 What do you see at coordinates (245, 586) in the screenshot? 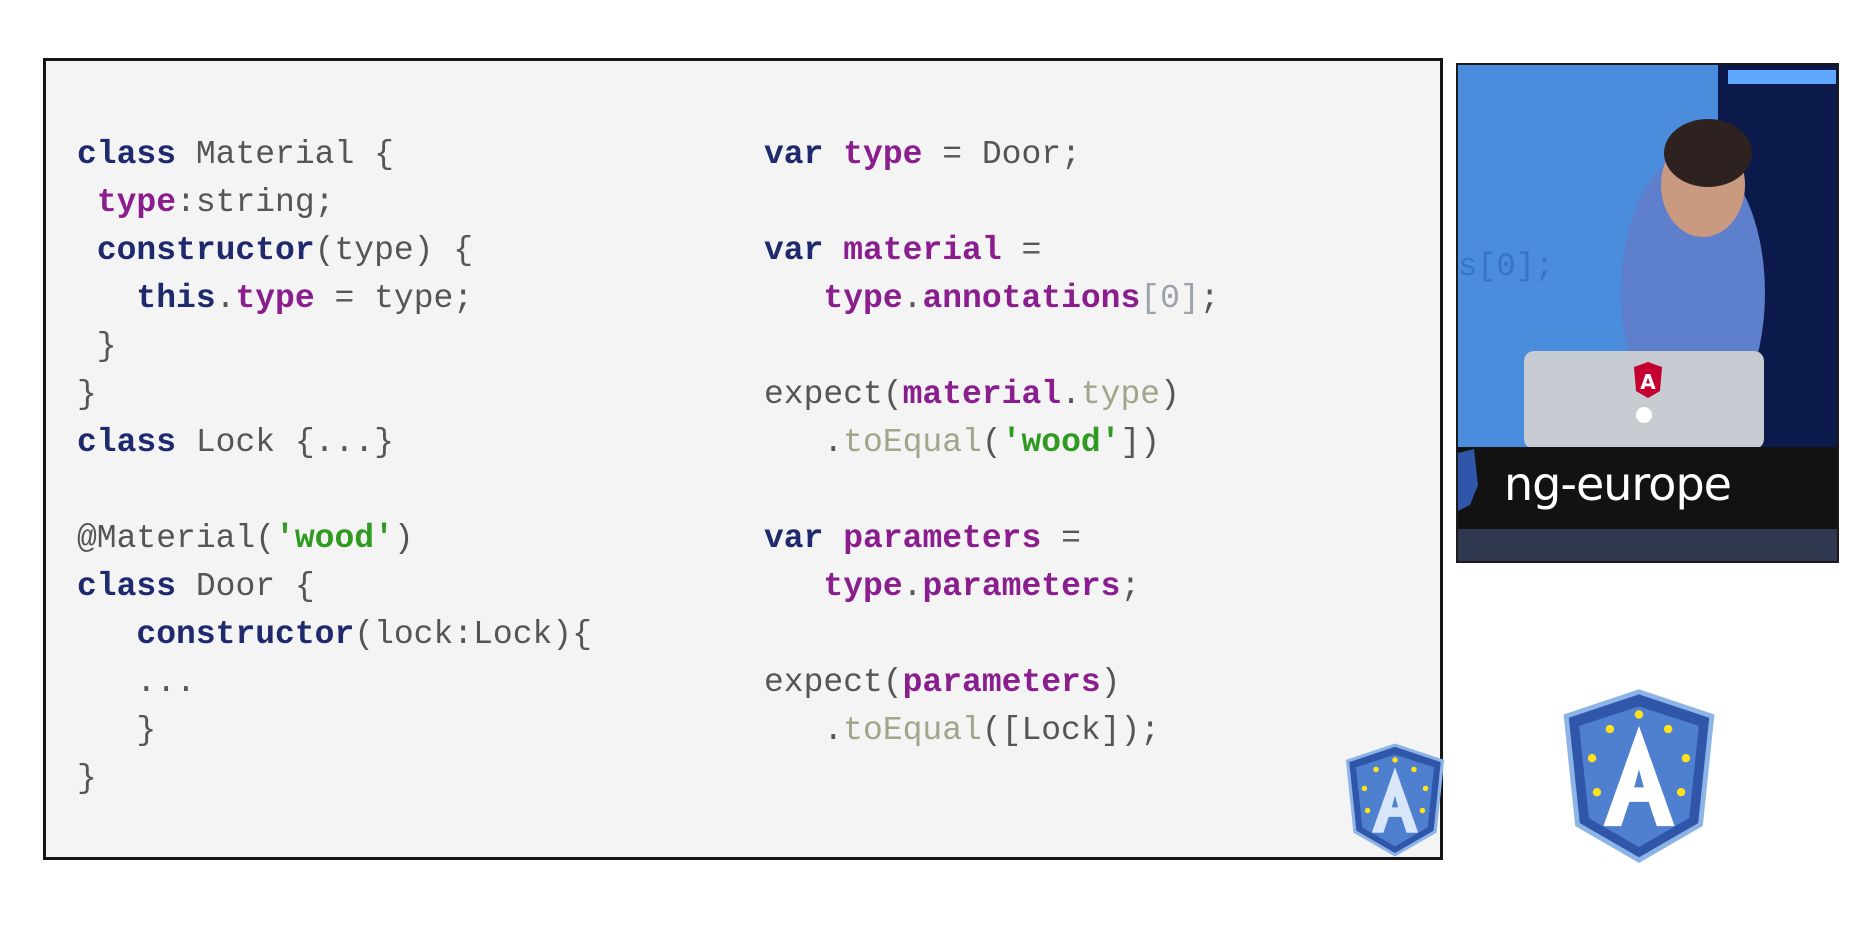
I see `code-token: Door {` at bounding box center [245, 586].